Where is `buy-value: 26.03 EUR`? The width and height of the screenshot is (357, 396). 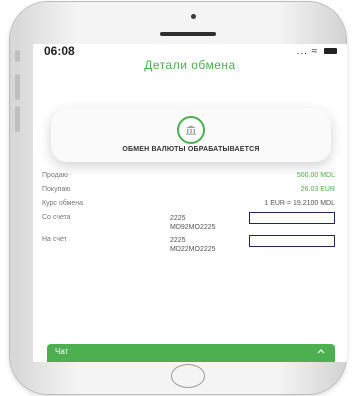
buy-value: 26.03 EUR is located at coordinates (317, 189).